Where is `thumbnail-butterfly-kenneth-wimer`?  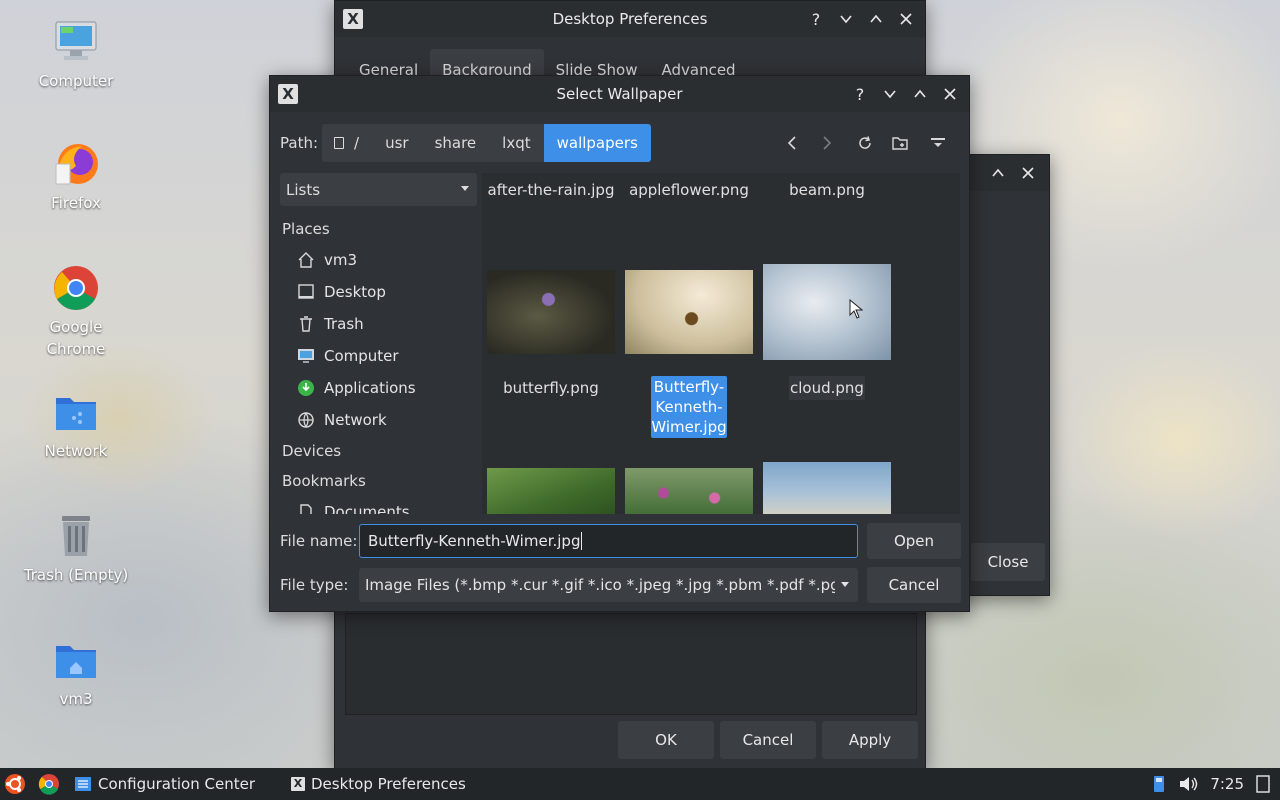 thumbnail-butterfly-kenneth-wimer is located at coordinates (689, 312).